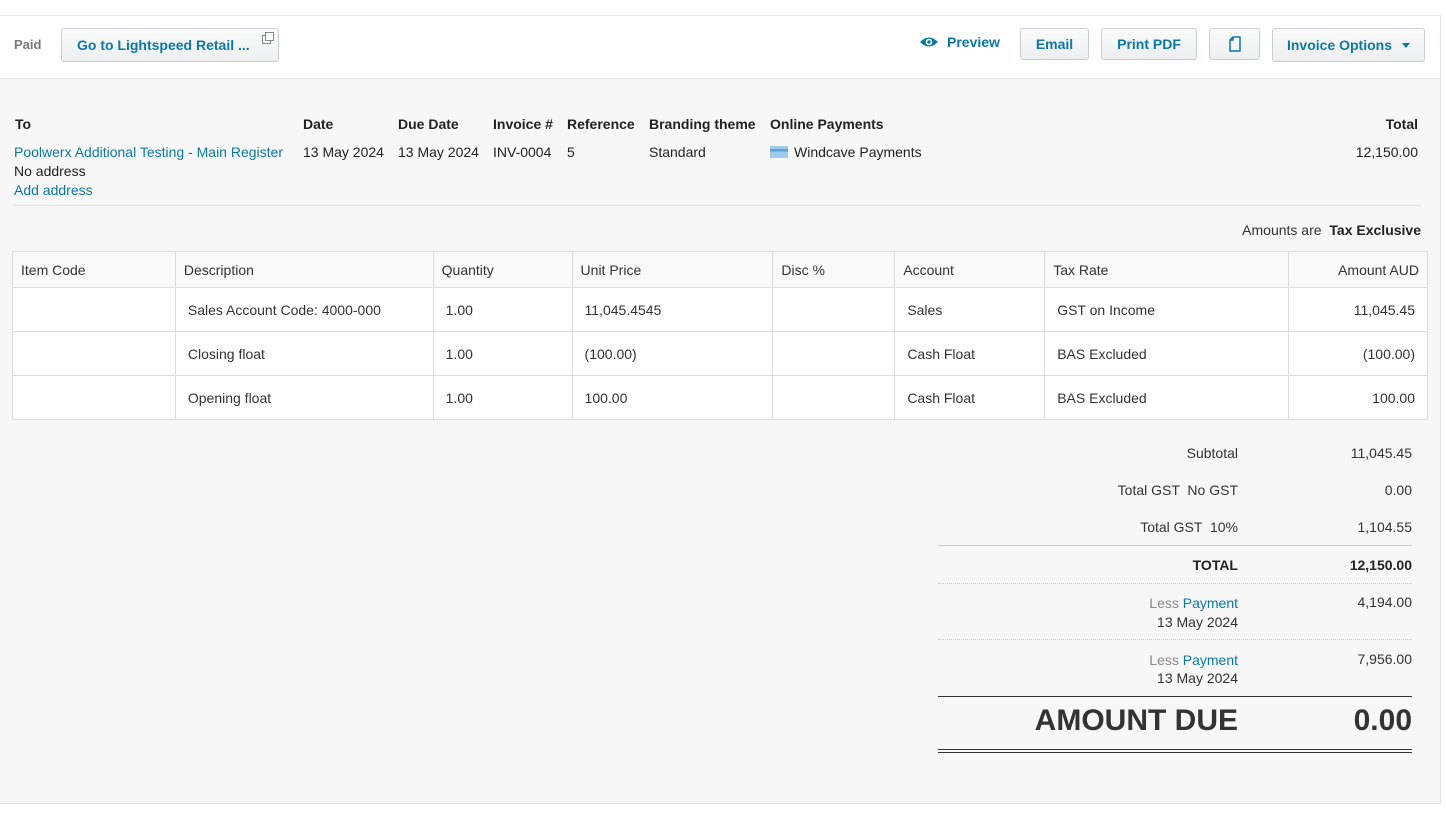 The height and width of the screenshot is (817, 1446). Describe the element at coordinates (318, 124) in the screenshot. I see `date-header: Date` at that location.